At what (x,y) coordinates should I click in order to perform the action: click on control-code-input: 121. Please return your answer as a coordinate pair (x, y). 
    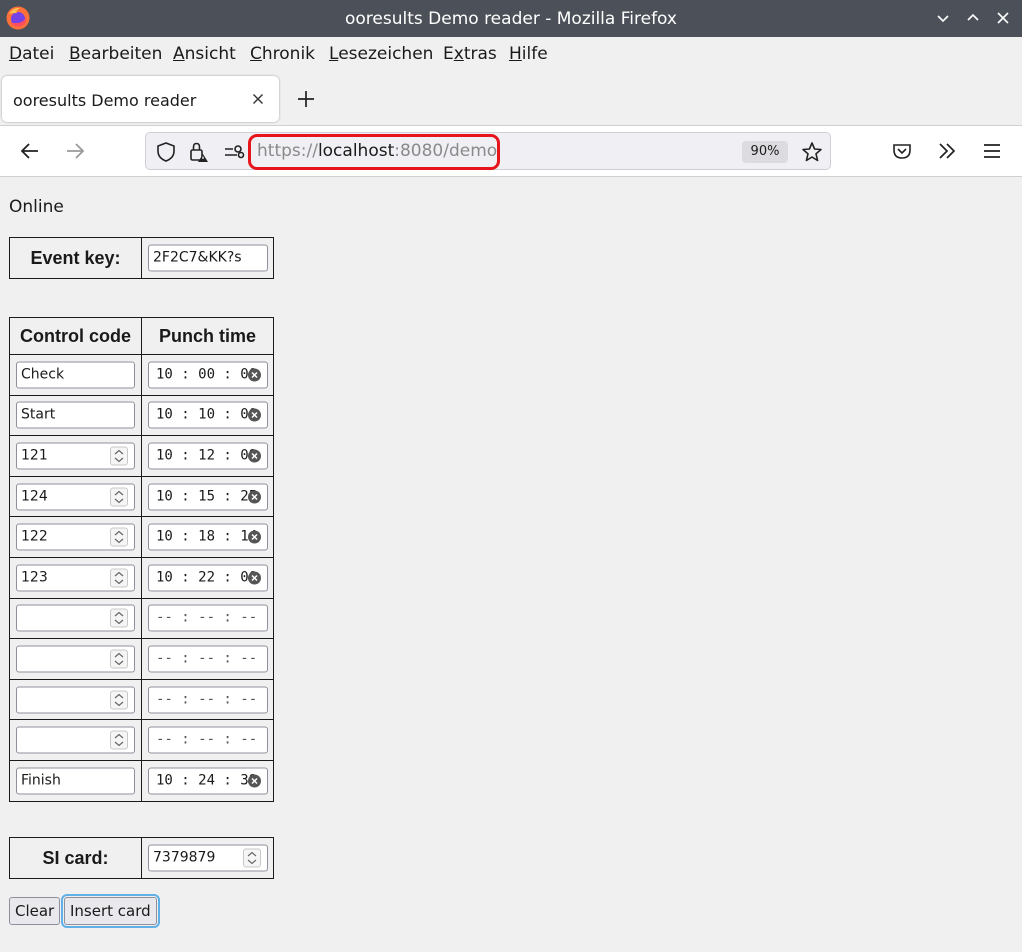
    Looking at the image, I should click on (75, 456).